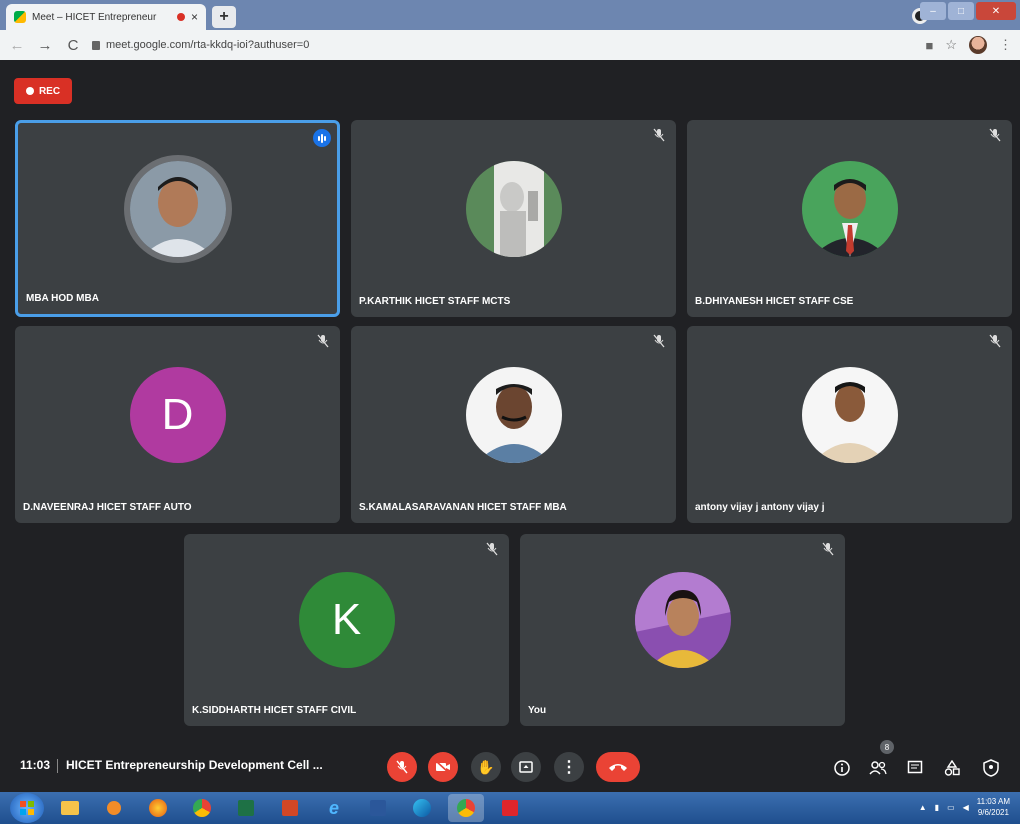 The width and height of the screenshot is (1020, 824). Describe the element at coordinates (45, 45) in the screenshot. I see `forward-icon: →` at that location.